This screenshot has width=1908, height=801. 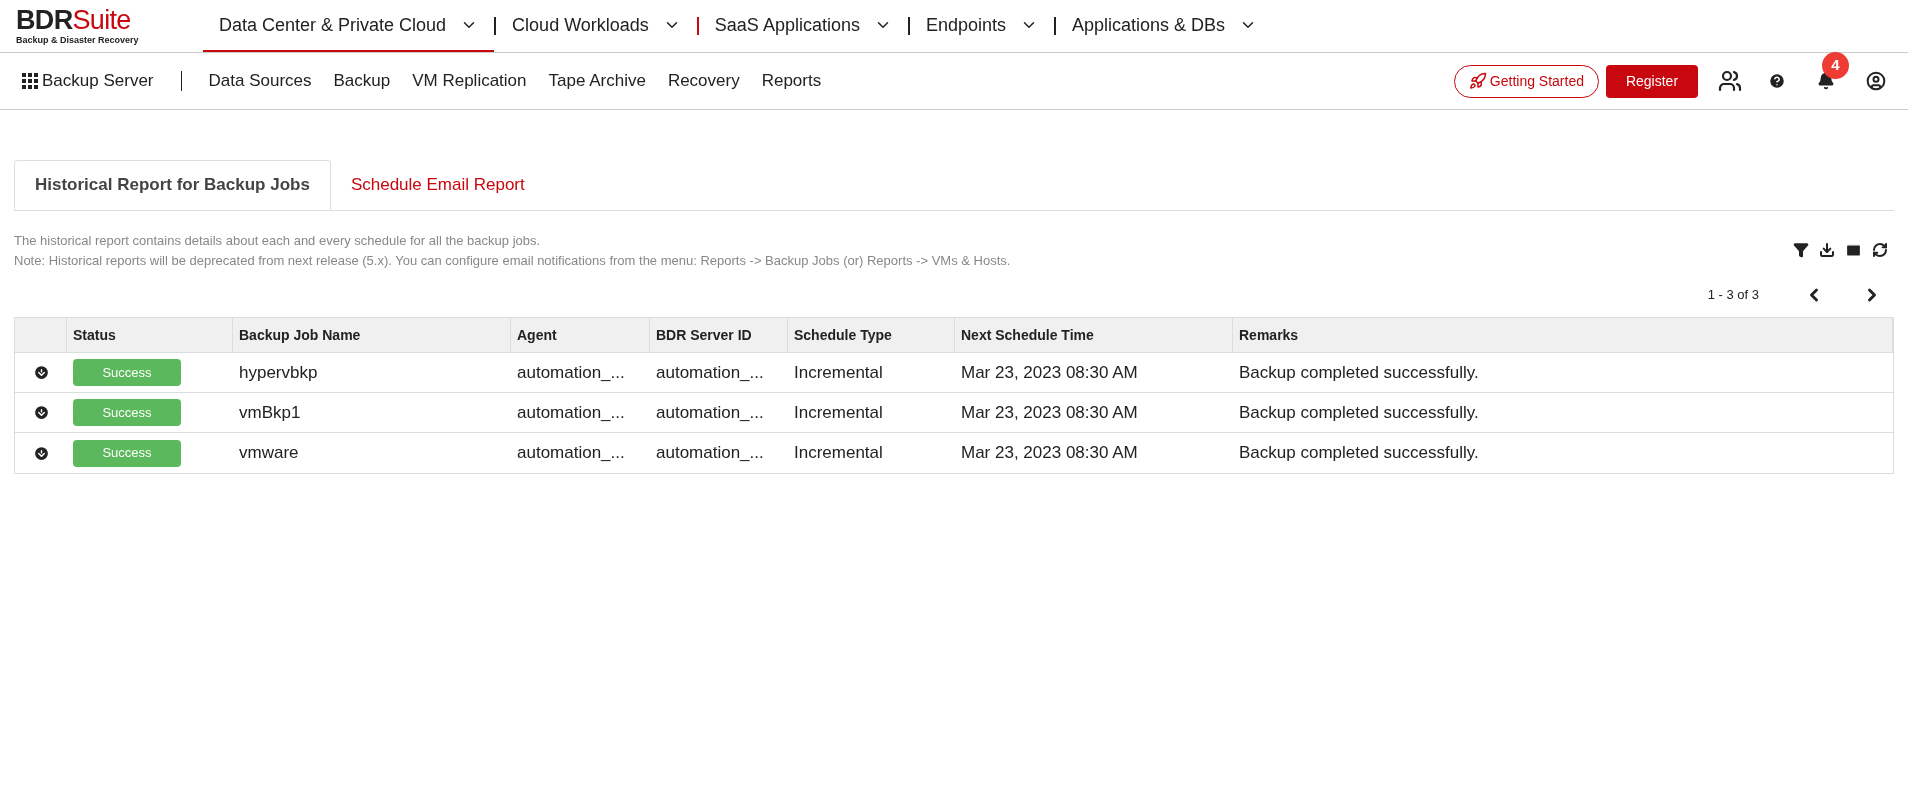 I want to click on sub-nav-link: Backup, so click(x=362, y=81).